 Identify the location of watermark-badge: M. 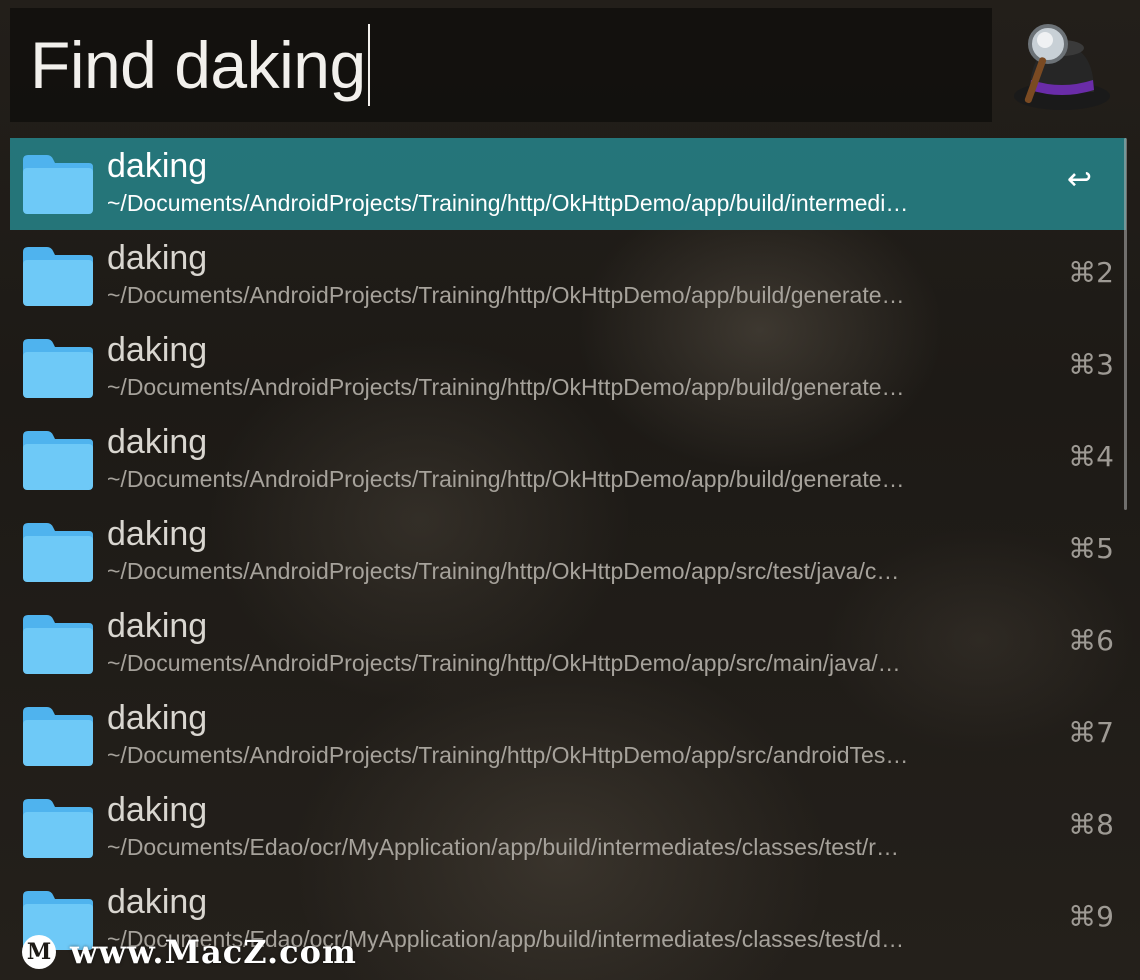
(39, 952).